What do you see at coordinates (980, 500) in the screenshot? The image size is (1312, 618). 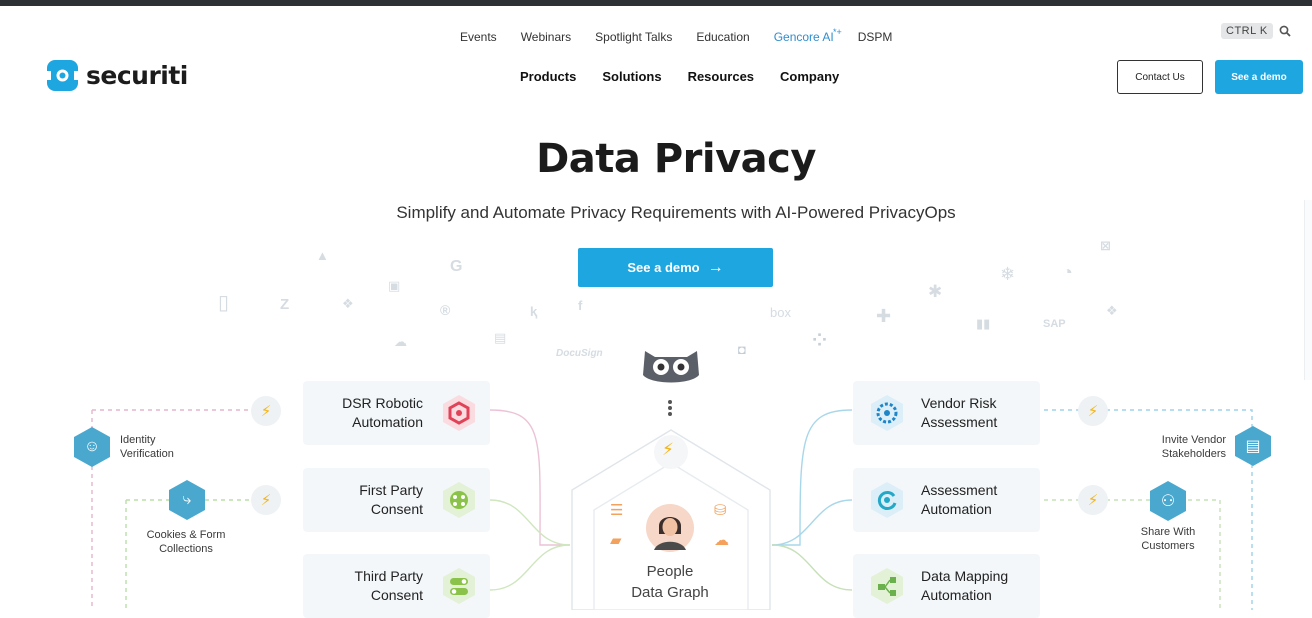 I see `card-label: Assessment Automation` at bounding box center [980, 500].